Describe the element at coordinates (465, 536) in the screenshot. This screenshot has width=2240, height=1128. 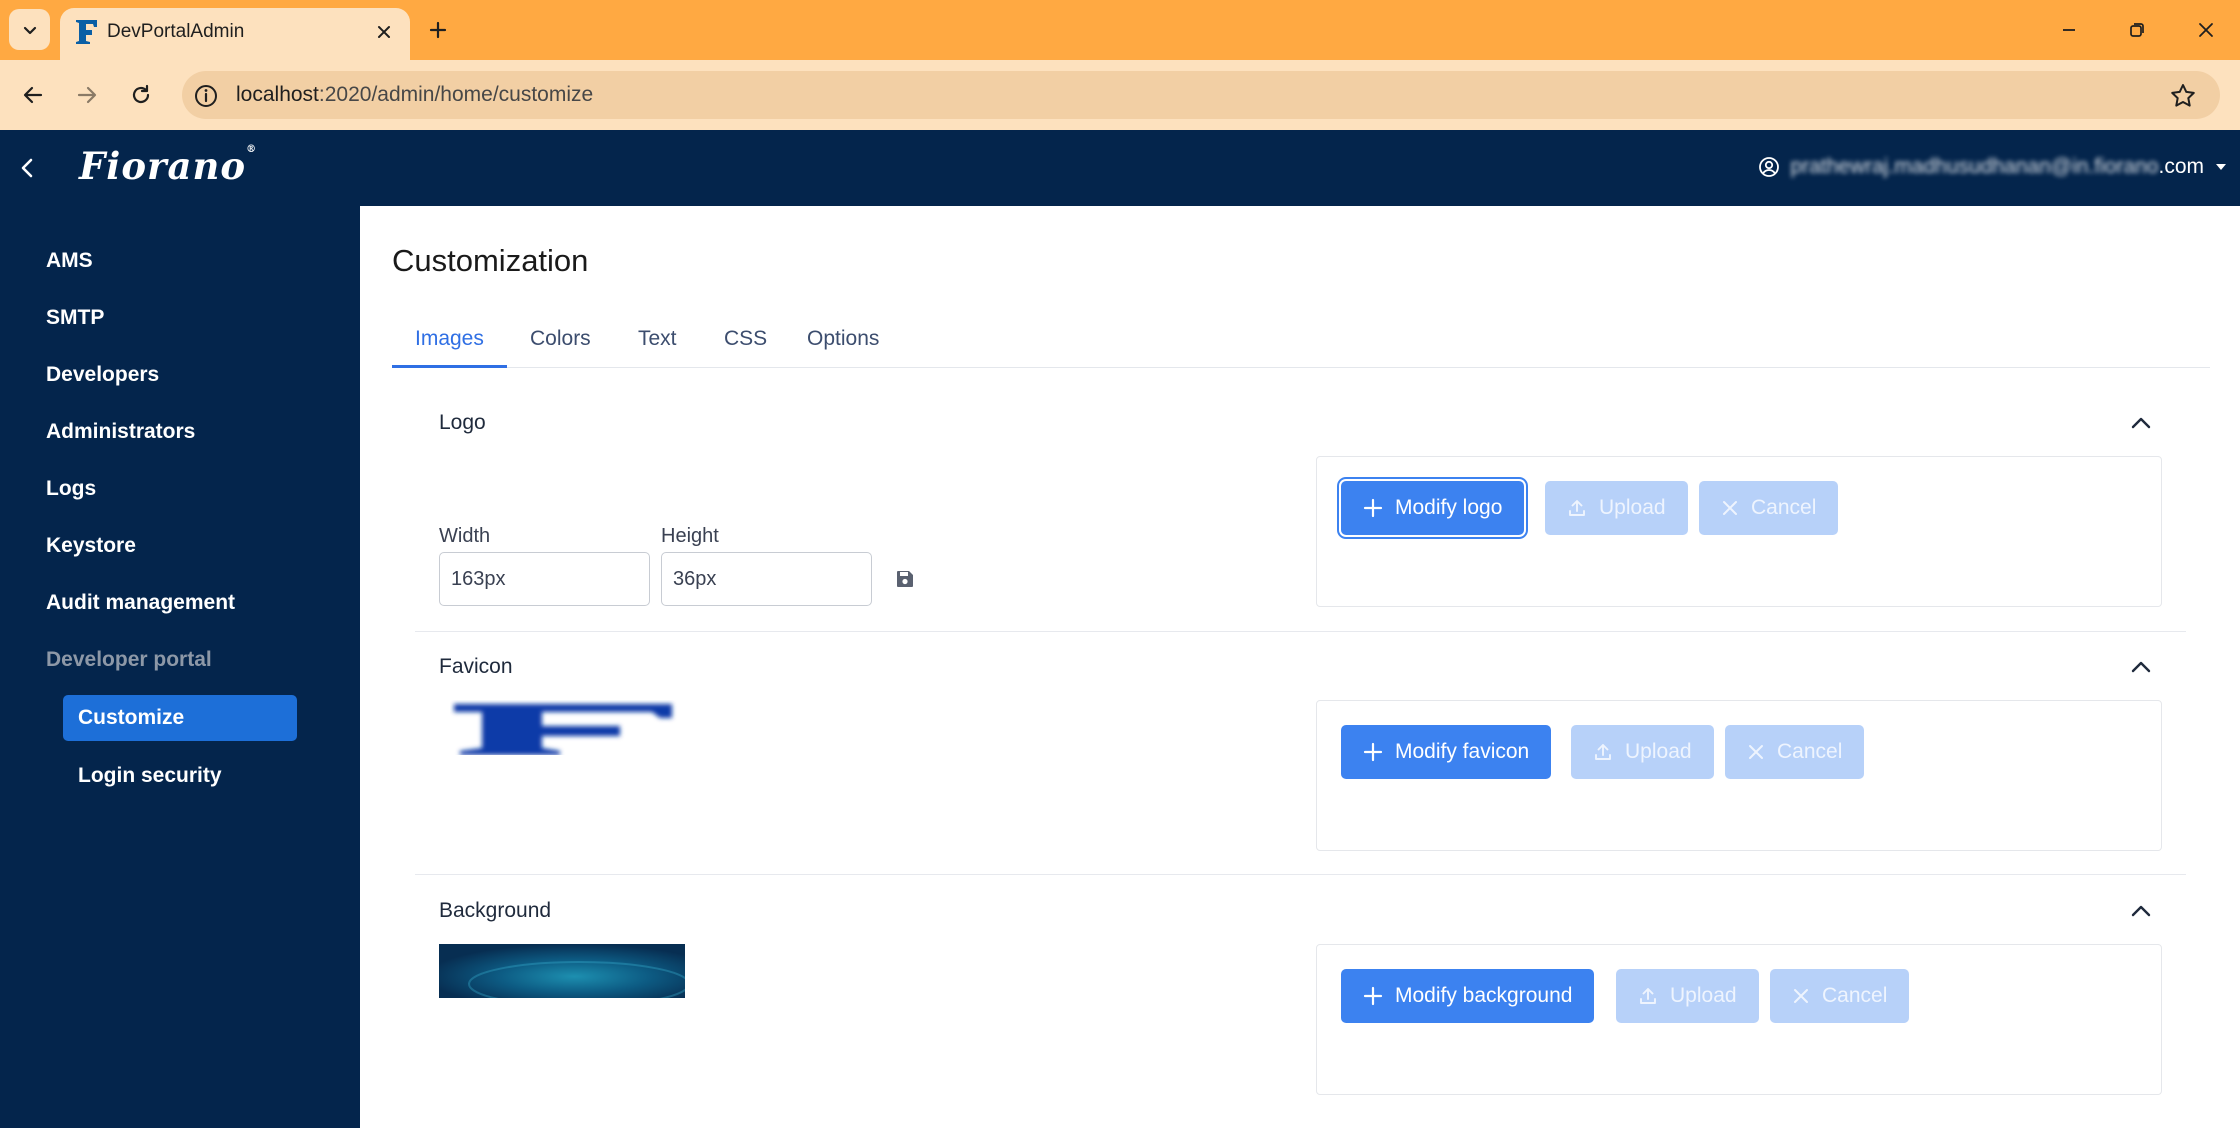
I see `width-label: Width` at that location.